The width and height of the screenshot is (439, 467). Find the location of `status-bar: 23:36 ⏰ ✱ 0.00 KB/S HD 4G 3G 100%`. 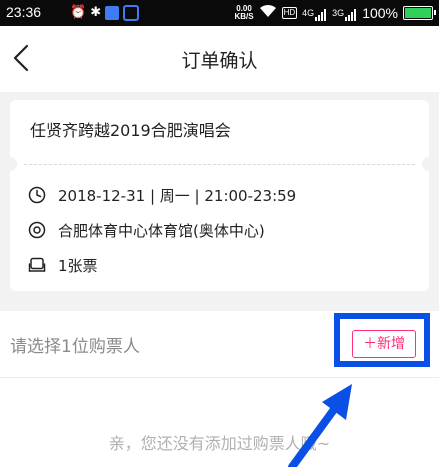

status-bar: 23:36 ⏰ ✱ 0.00 KB/S HD 4G 3G 100% is located at coordinates (219, 13).